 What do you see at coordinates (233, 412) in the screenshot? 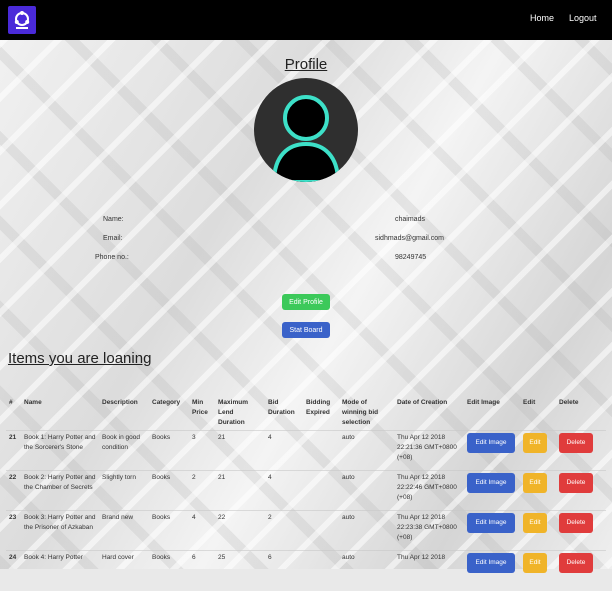
I see `header-cell: Maximum Lend Duration` at bounding box center [233, 412].